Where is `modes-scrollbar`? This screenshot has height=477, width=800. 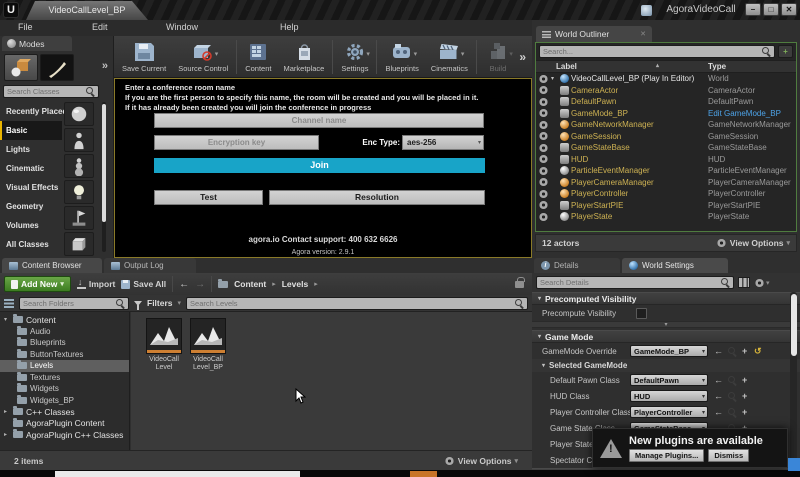
modes-scrollbar is located at coordinates (104, 177).